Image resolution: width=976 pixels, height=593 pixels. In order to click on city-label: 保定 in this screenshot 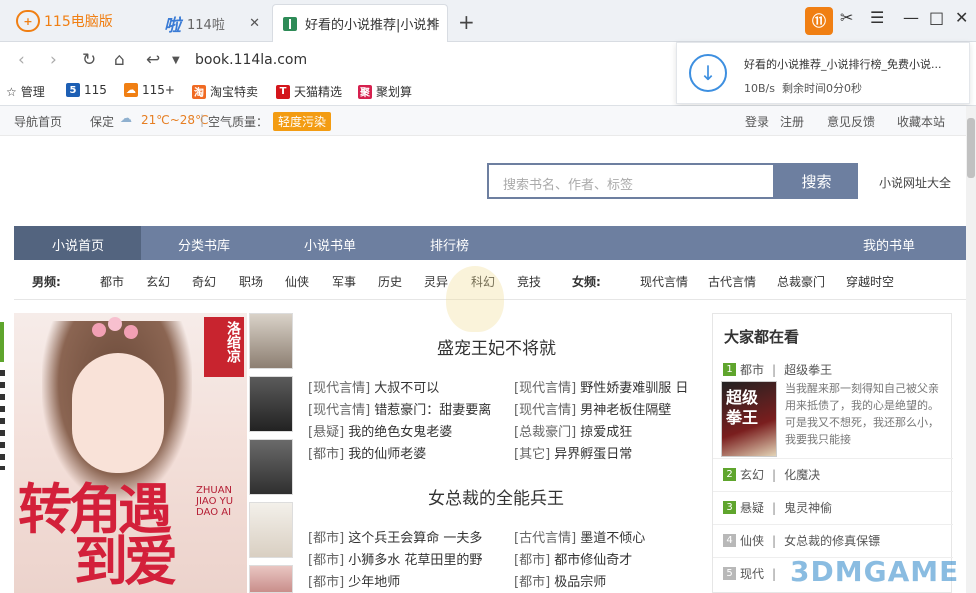, I will do `click(102, 121)`.